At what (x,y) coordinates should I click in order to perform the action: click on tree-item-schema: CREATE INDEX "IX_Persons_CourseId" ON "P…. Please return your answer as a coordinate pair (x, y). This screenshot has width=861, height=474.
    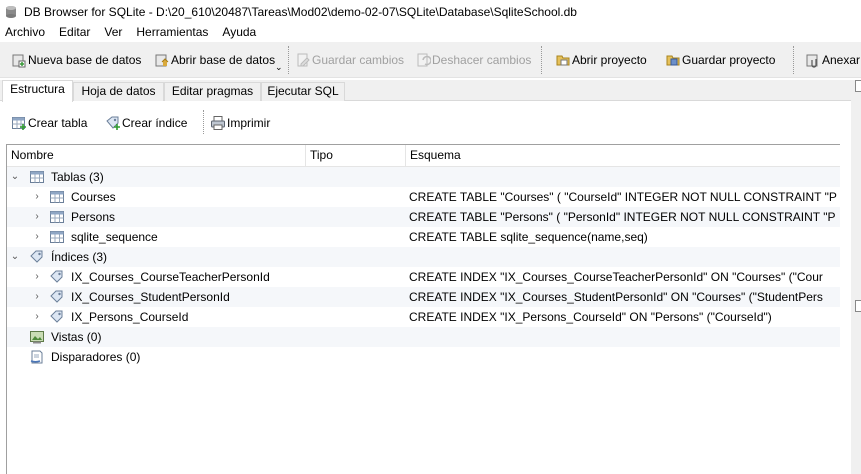
    Looking at the image, I should click on (590, 317).